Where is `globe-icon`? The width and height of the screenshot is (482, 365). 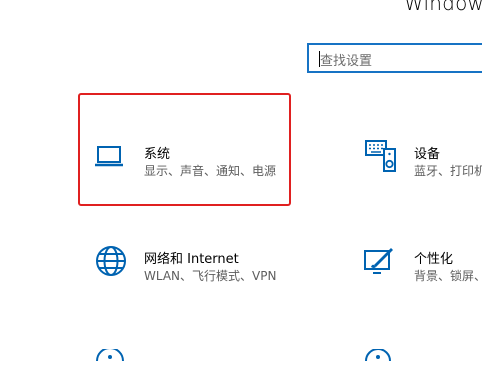 globe-icon is located at coordinates (111, 263).